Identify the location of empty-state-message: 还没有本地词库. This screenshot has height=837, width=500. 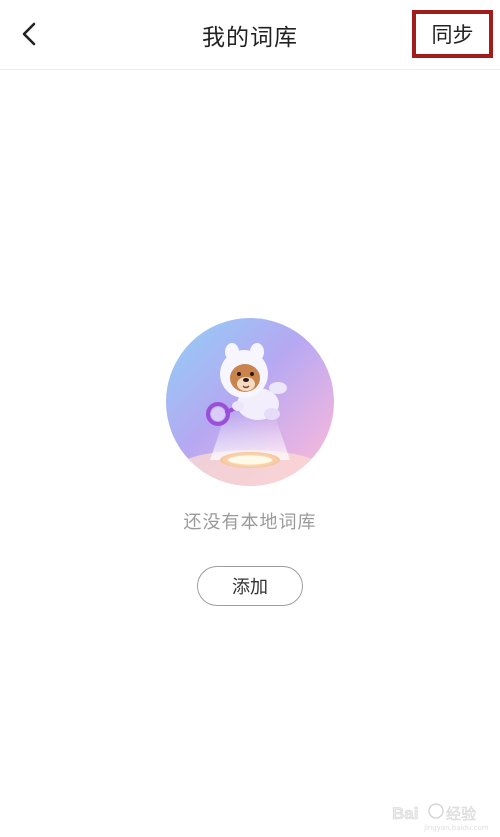
(250, 522).